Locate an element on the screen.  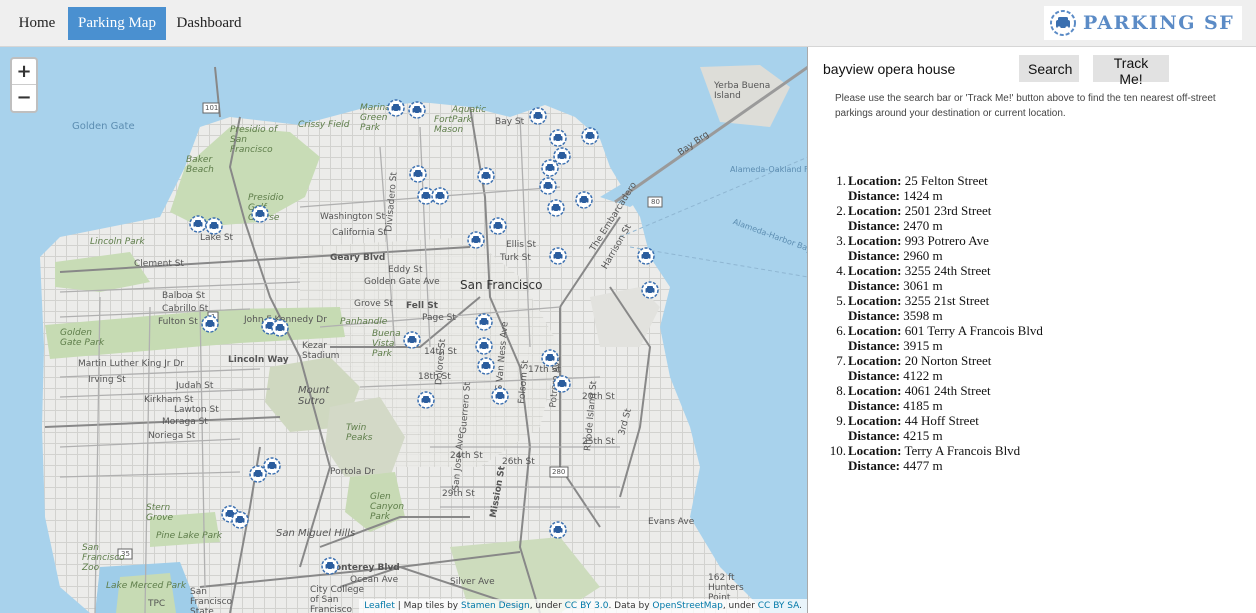
label-panhandle: Panhandle is located at coordinates (364, 322).